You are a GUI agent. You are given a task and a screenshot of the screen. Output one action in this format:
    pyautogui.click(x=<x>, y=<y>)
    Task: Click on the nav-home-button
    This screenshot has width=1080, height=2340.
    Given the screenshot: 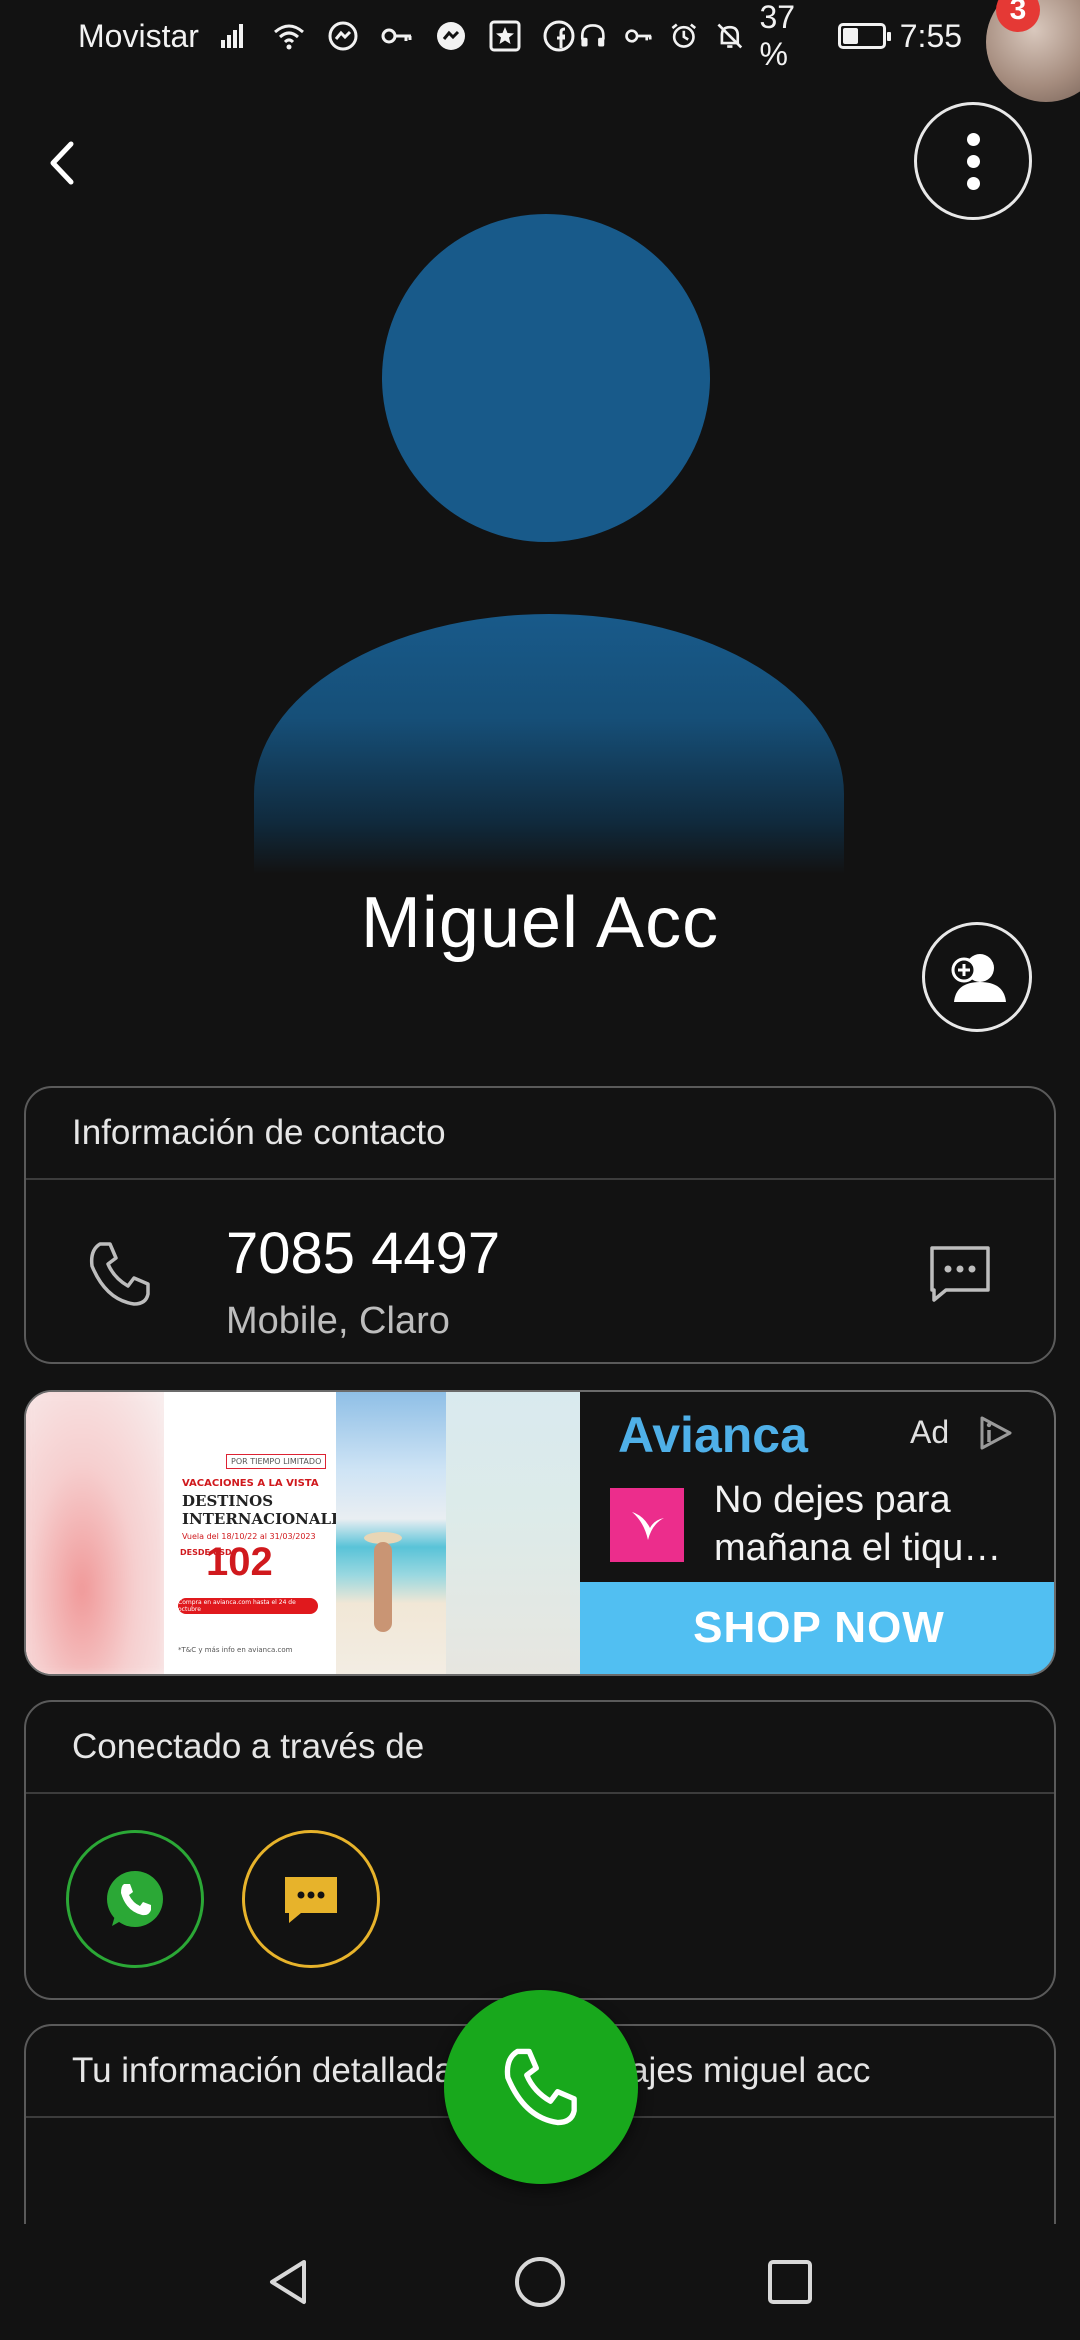 What is the action you would take?
    pyautogui.click(x=540, y=2282)
    